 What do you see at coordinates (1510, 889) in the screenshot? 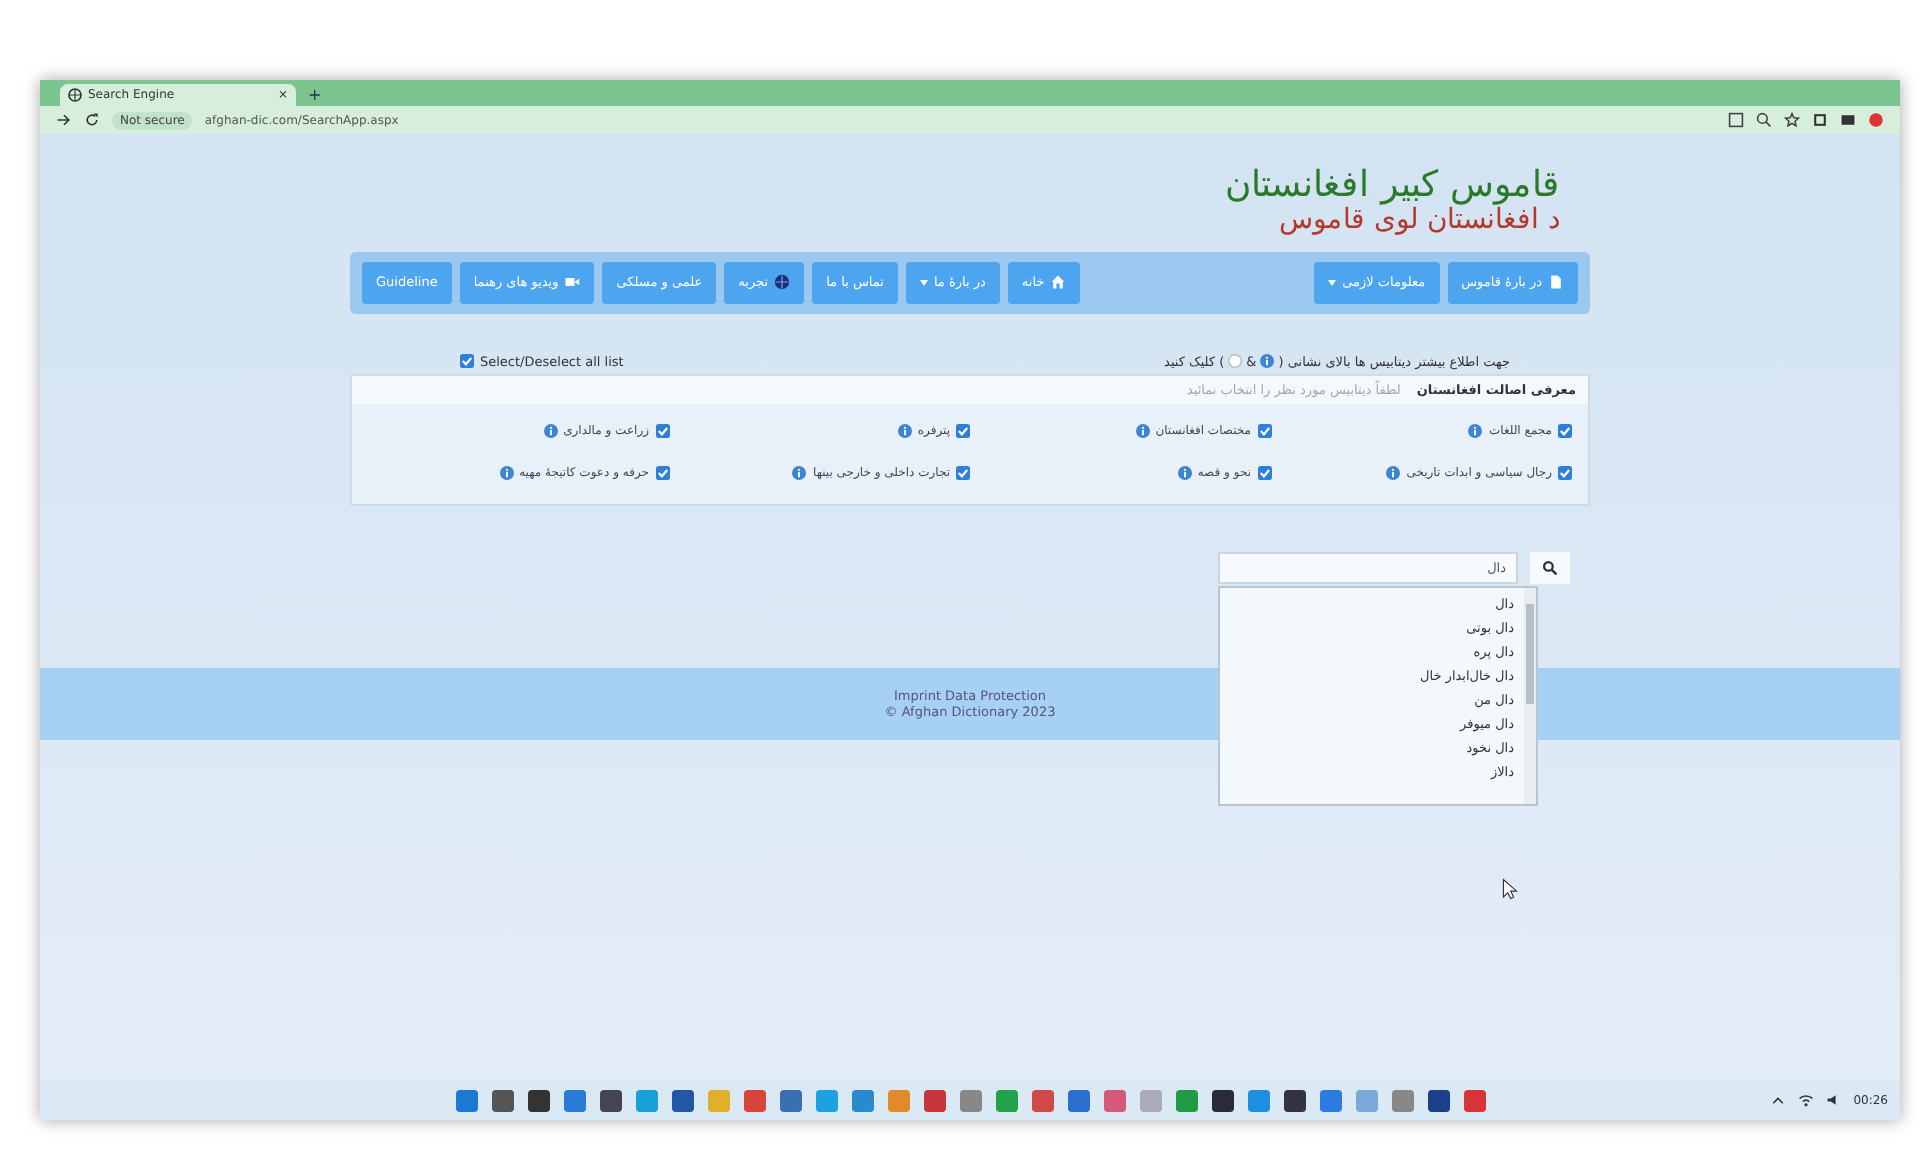
I see `mouse-pointer-icon` at bounding box center [1510, 889].